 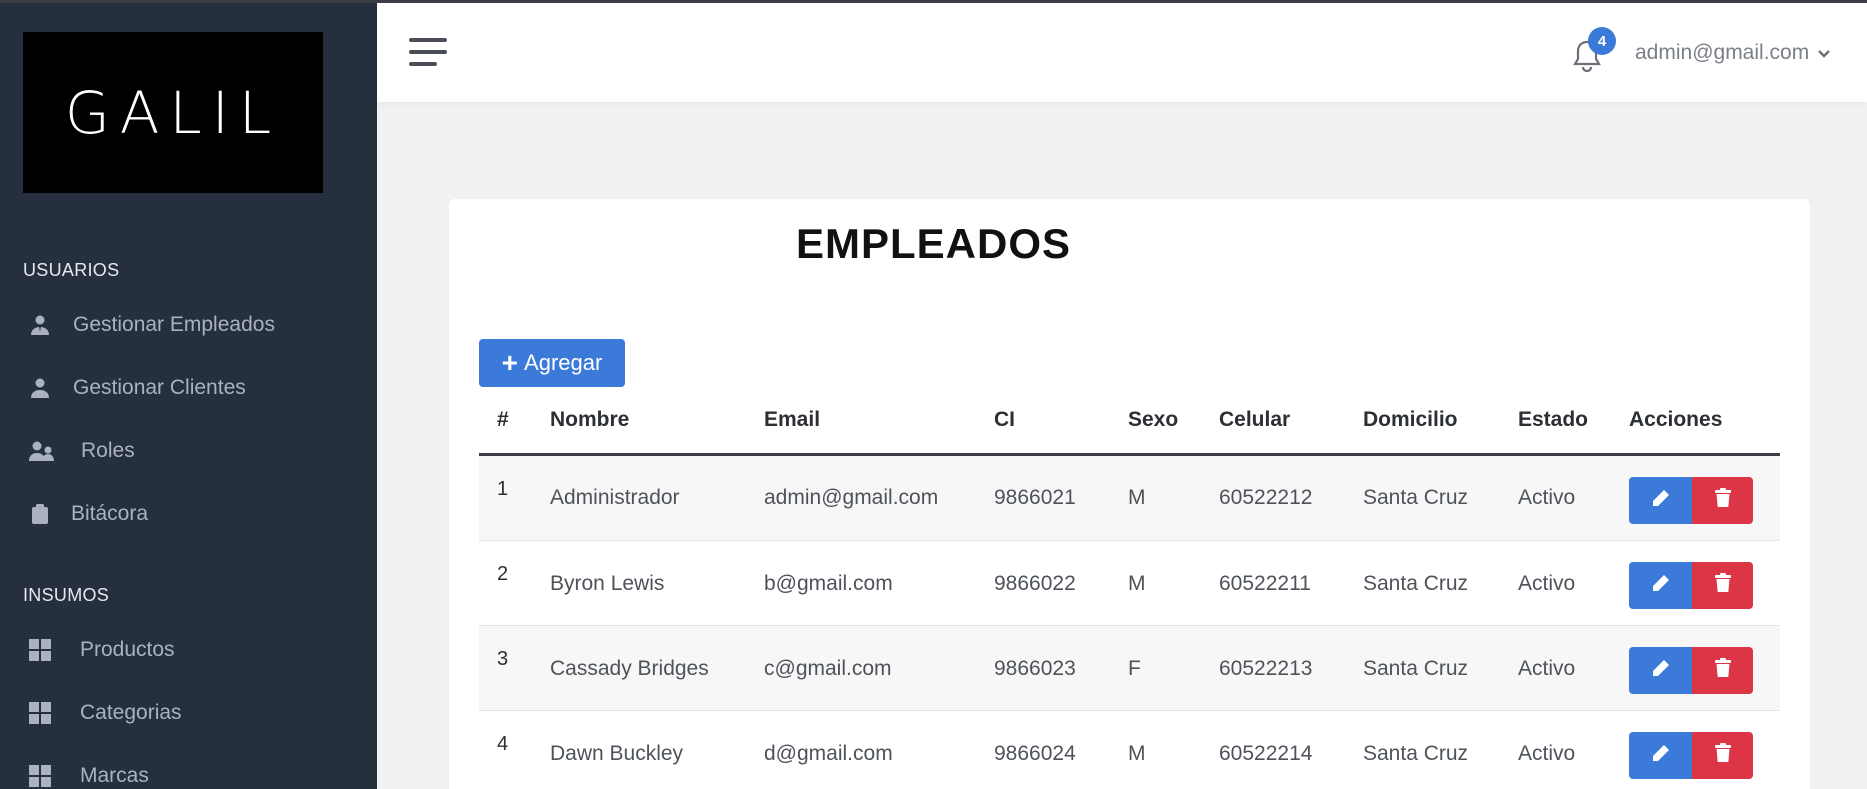 What do you see at coordinates (503, 489) in the screenshot?
I see `row-number: 1` at bounding box center [503, 489].